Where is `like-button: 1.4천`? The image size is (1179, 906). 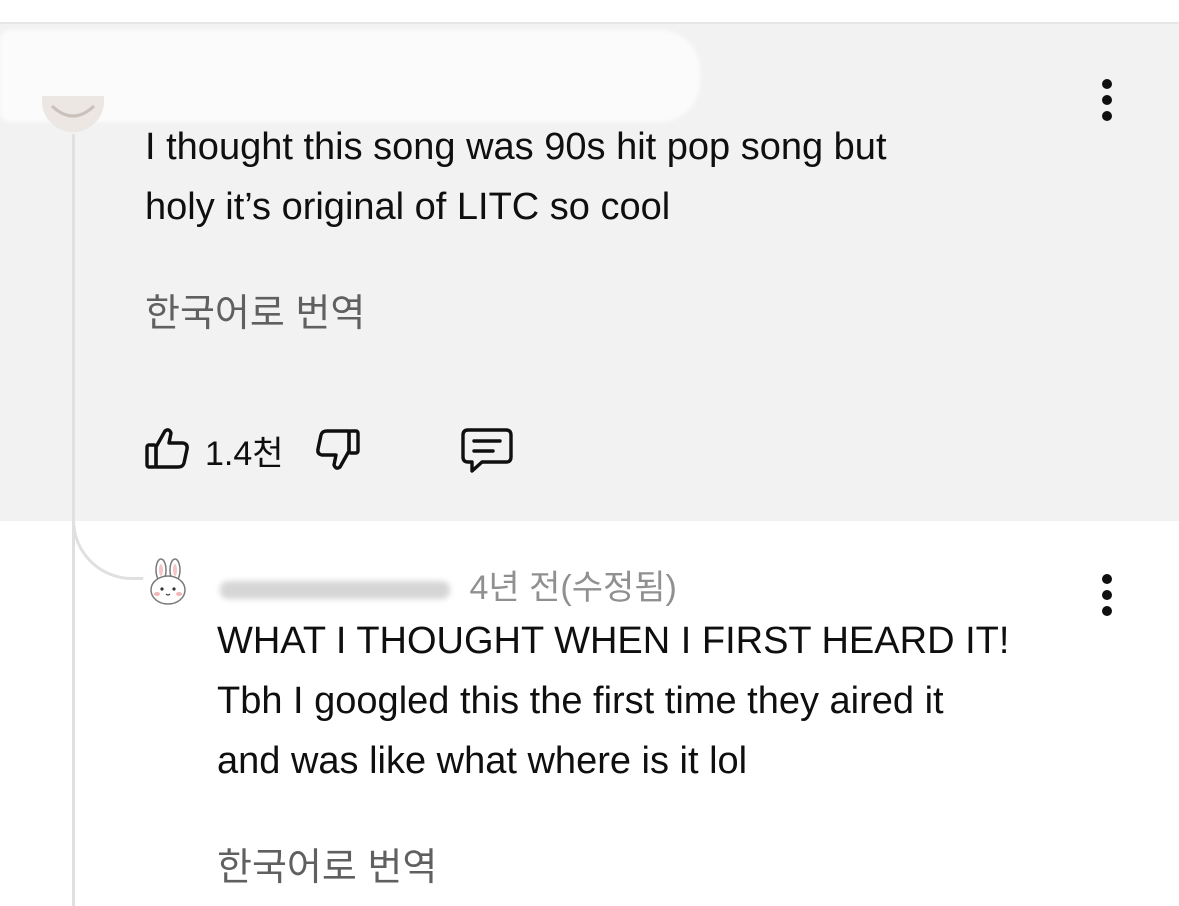
like-button: 1.4천 is located at coordinates (213, 450).